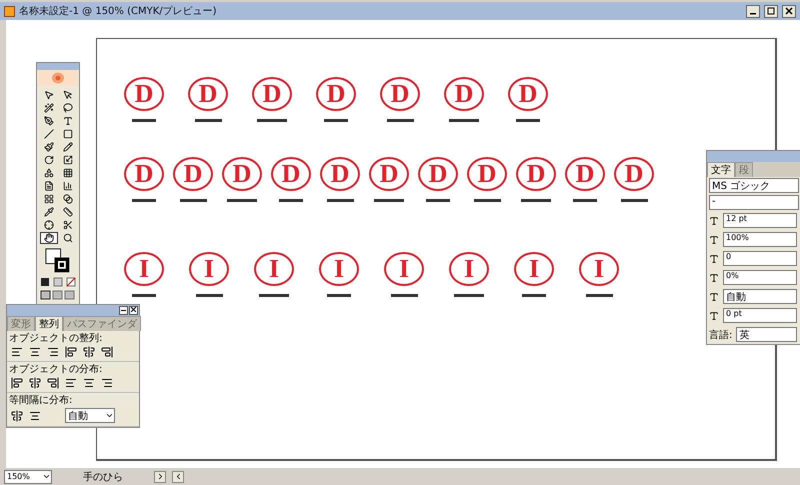 This screenshot has width=800, height=485. I want to click on hand-icon, so click(49, 238).